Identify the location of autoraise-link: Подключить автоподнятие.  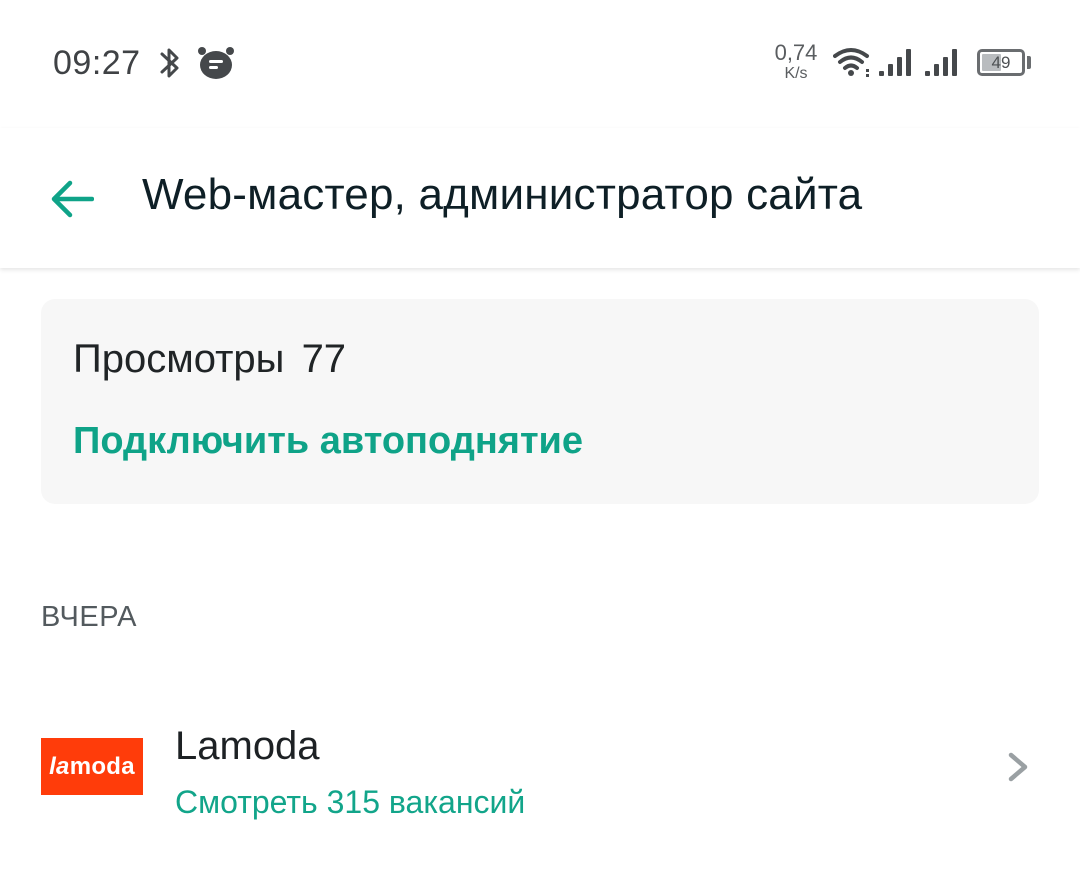
(328, 441).